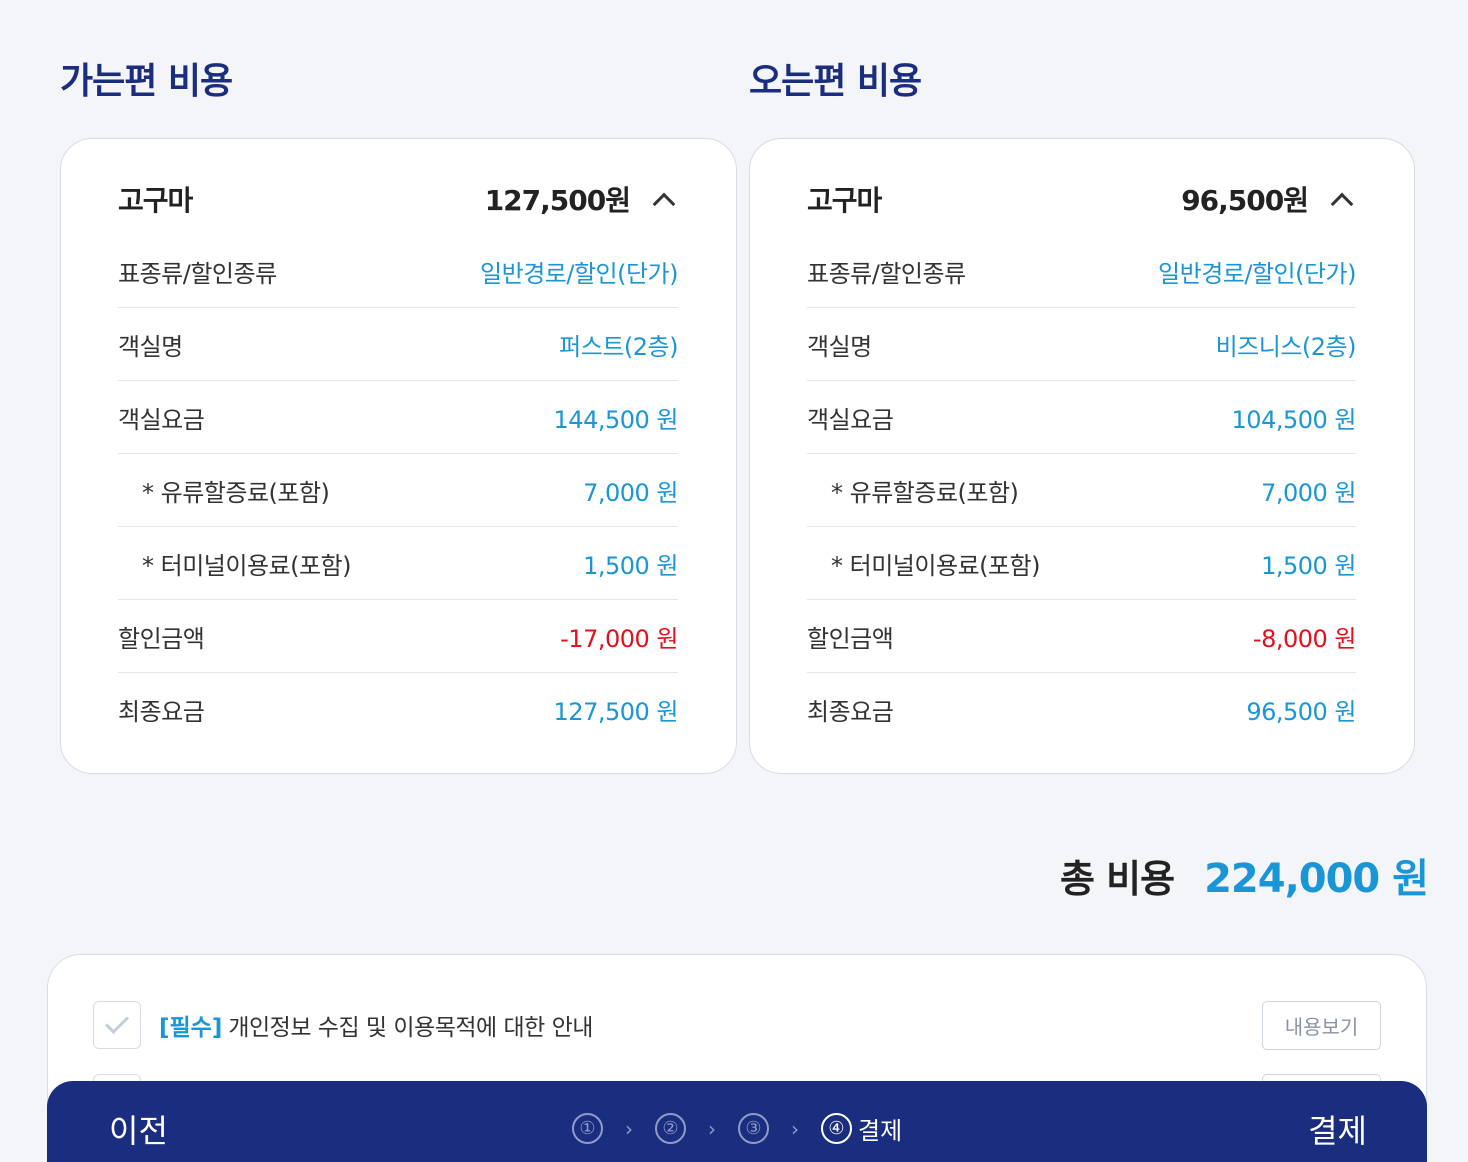 This screenshot has width=1468, height=1162. What do you see at coordinates (1301, 712) in the screenshot?
I see `fare-row-value: 96,500 원` at bounding box center [1301, 712].